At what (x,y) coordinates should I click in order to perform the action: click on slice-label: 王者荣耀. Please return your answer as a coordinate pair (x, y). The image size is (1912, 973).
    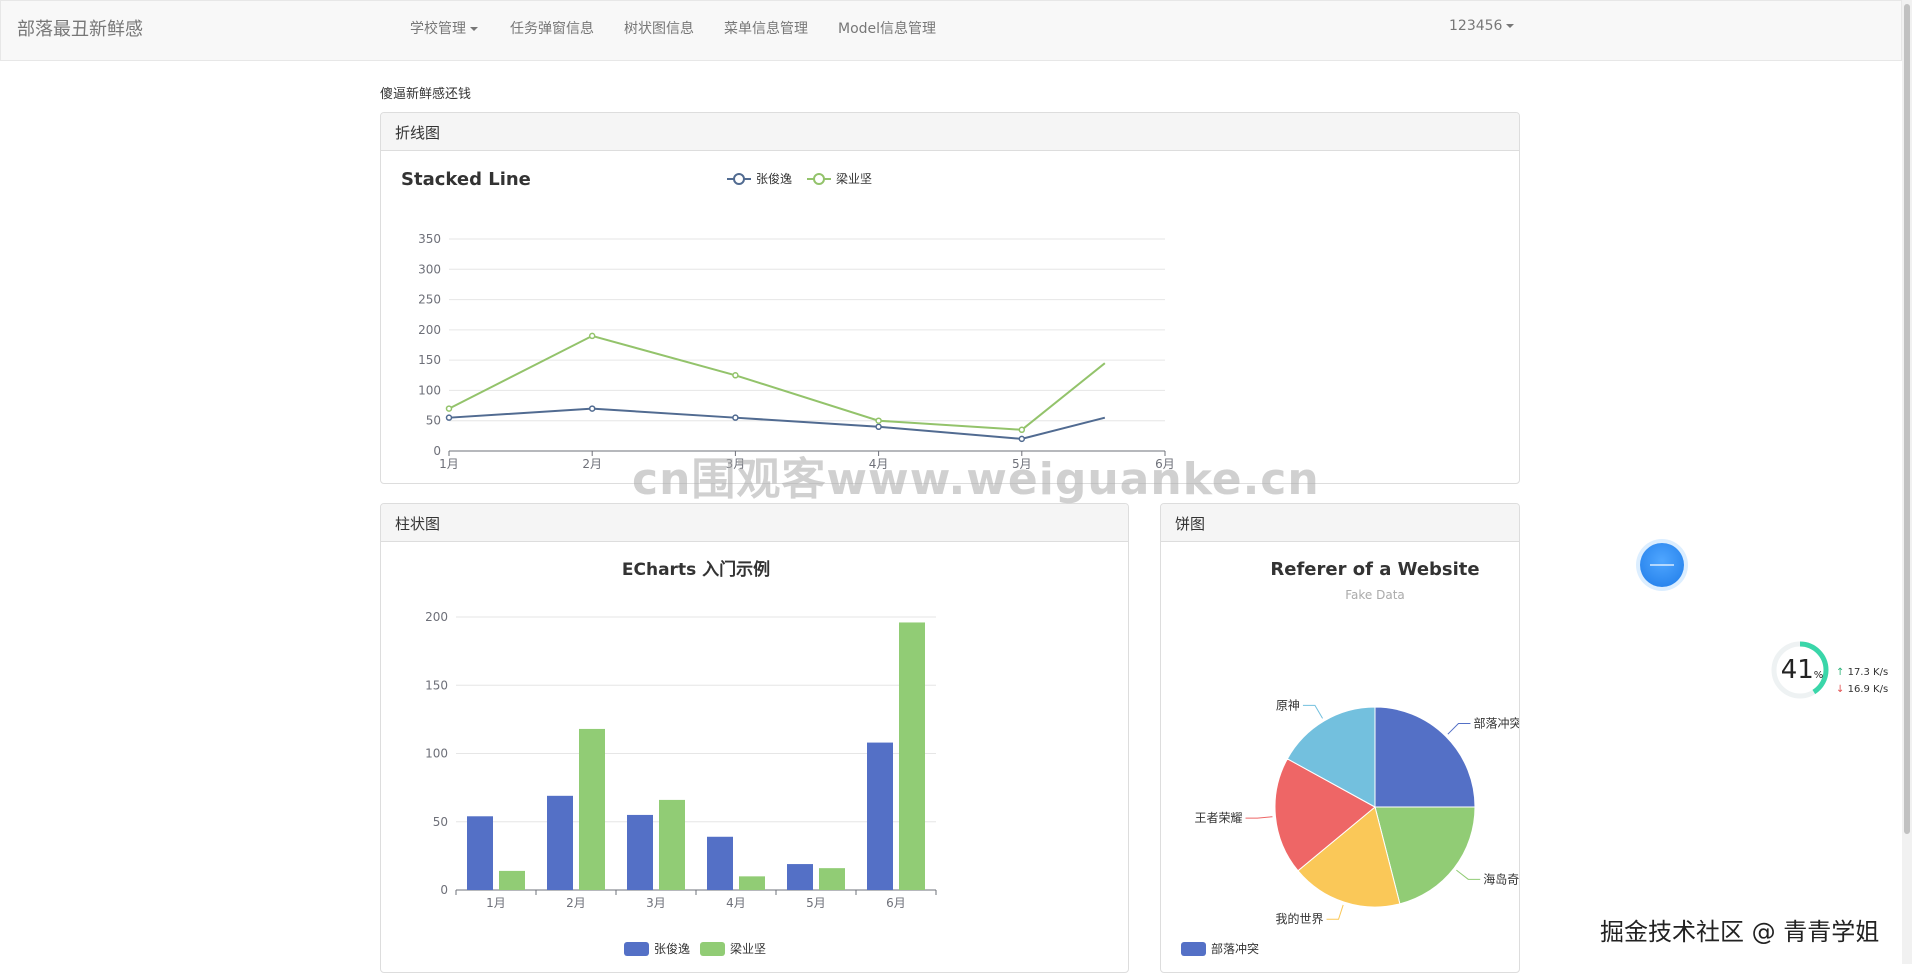
    Looking at the image, I should click on (1219, 818).